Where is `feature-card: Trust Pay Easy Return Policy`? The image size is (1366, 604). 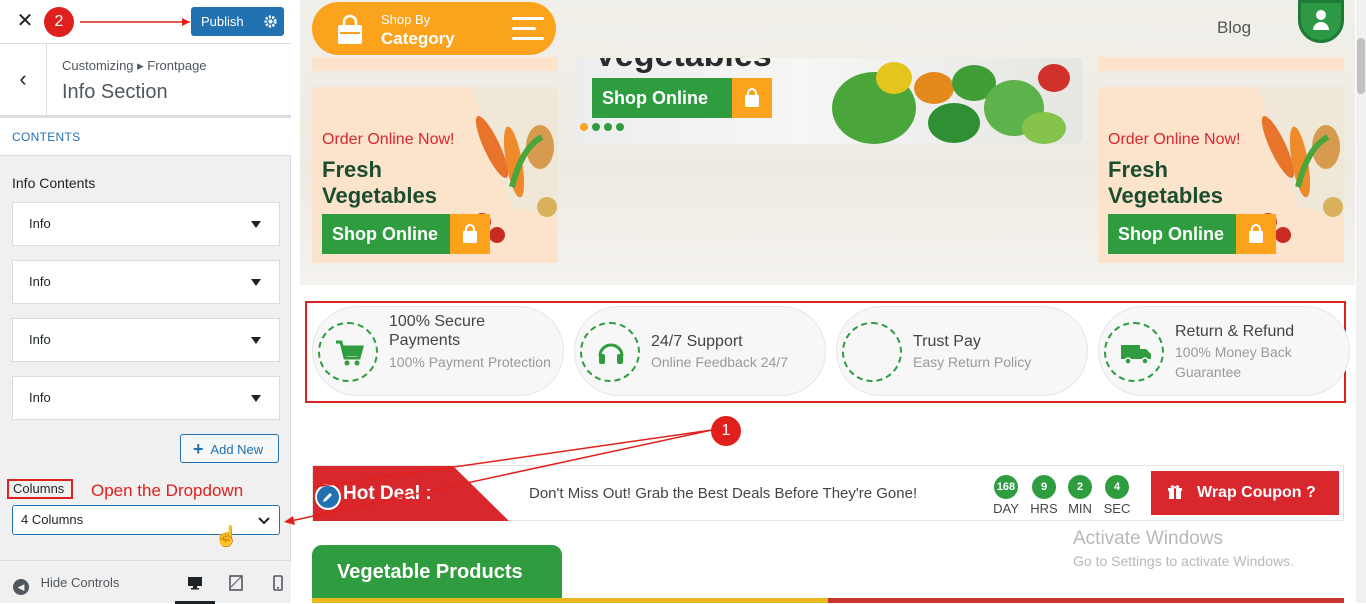
feature-card: Trust Pay Easy Return Policy is located at coordinates (962, 351).